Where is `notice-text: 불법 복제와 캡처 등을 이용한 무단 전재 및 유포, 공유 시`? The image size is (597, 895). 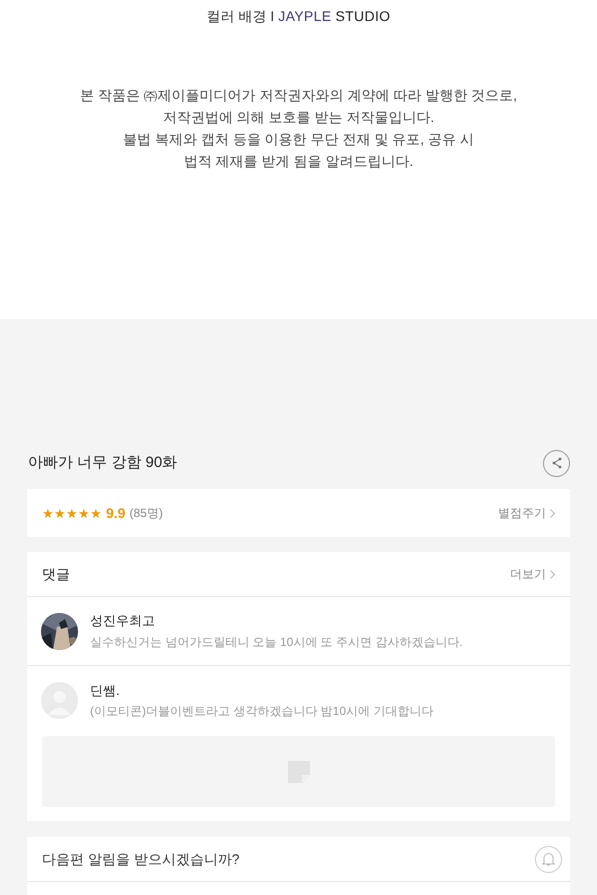 notice-text: 불법 복제와 캡처 등을 이용한 무단 전재 및 유포, 공유 시 is located at coordinates (298, 139).